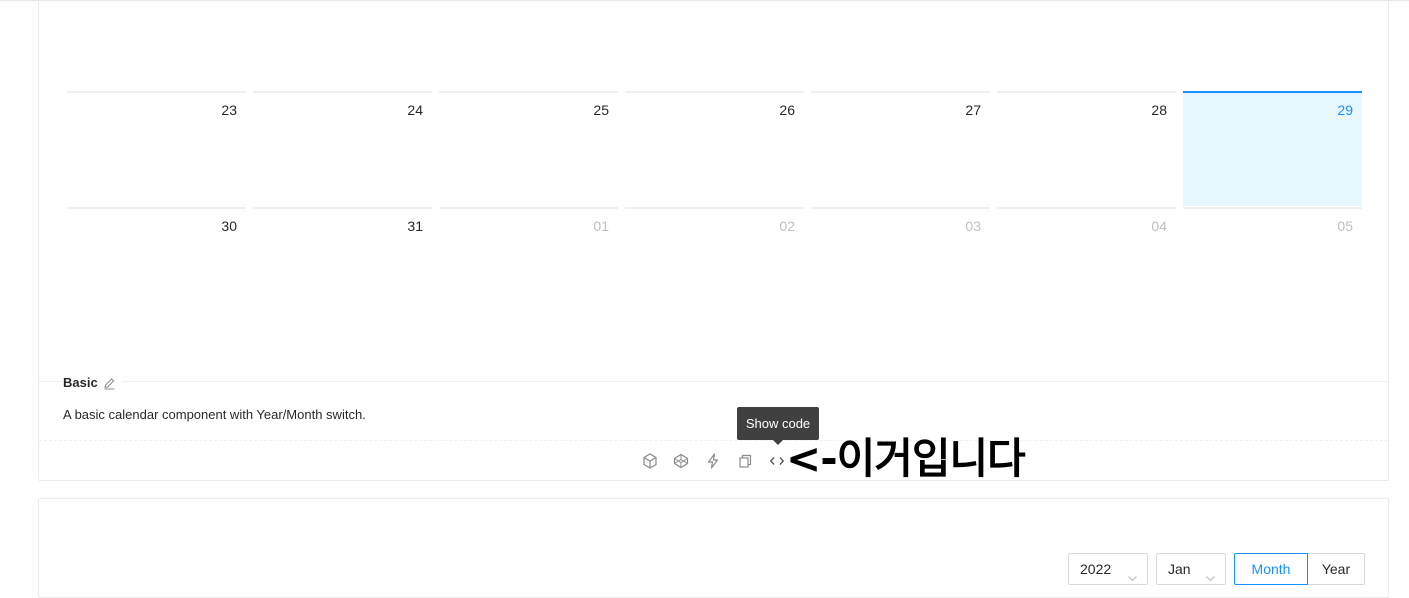  I want to click on calendar-cell: 02, so click(714, 264).